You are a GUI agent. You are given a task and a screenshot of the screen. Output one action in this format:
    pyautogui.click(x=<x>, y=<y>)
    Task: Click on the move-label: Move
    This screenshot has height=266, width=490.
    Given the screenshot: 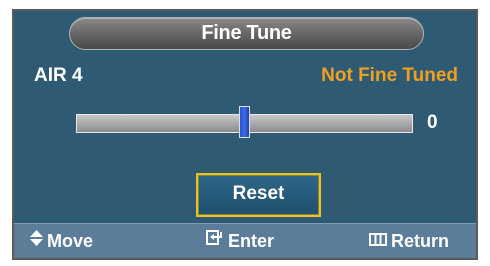 What is the action you would take?
    pyautogui.click(x=70, y=241)
    